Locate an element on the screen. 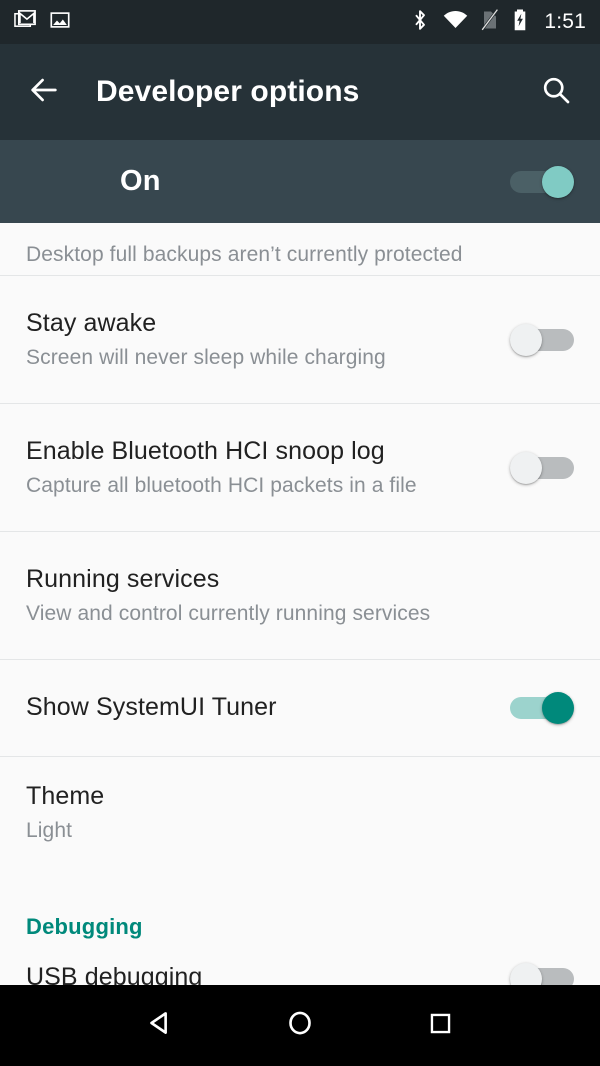 This screenshot has height=1066, width=600. circle-home-icon is located at coordinates (300, 1025).